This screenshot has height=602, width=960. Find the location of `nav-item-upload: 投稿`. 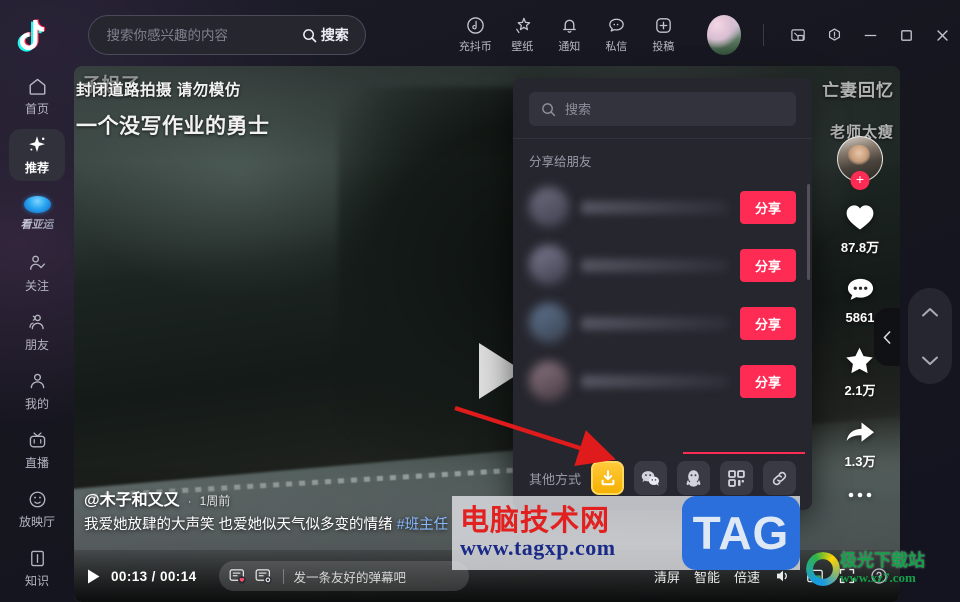

nav-item-upload: 投稿 is located at coordinates (663, 35).